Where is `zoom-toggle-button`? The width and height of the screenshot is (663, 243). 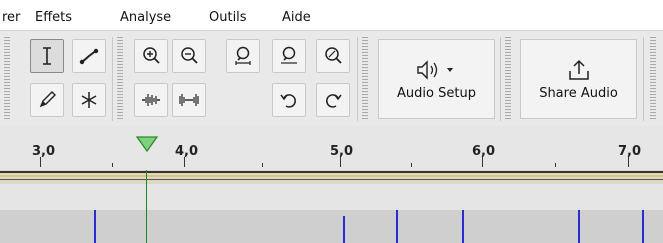 zoom-toggle-button is located at coordinates (333, 56).